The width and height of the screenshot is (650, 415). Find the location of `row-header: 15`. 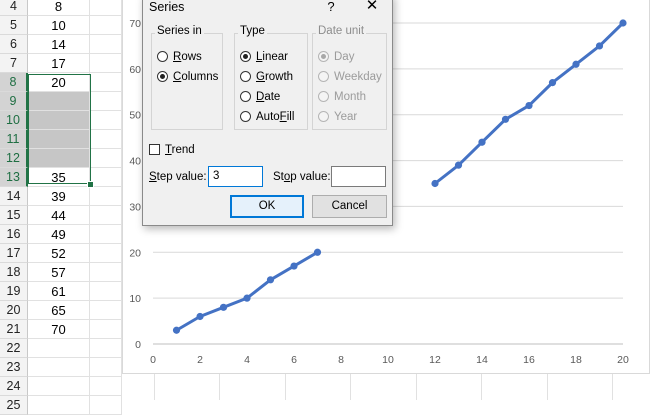

row-header: 15 is located at coordinates (14, 215).